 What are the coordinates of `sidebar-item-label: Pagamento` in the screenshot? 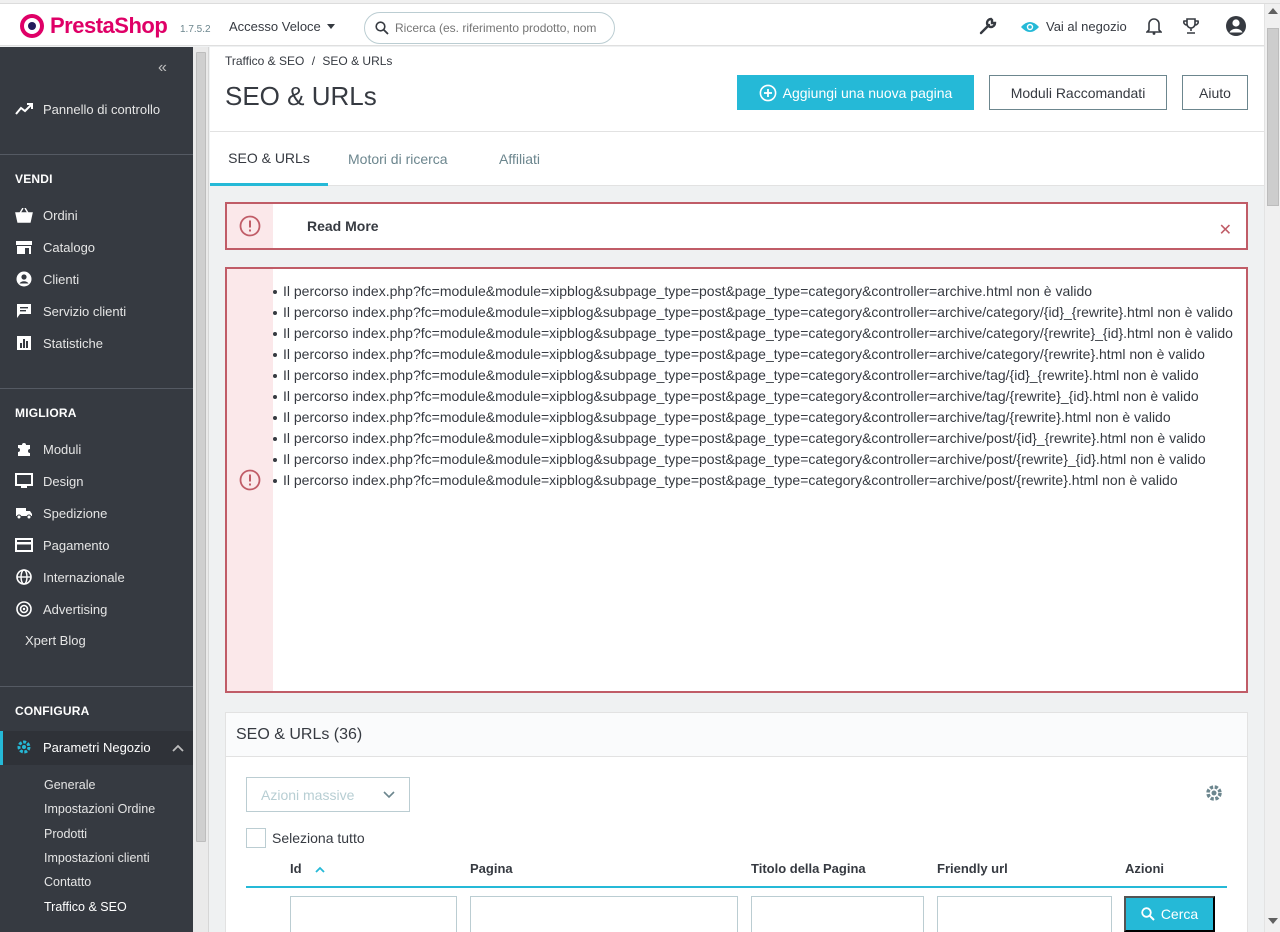 It's located at (76, 545).